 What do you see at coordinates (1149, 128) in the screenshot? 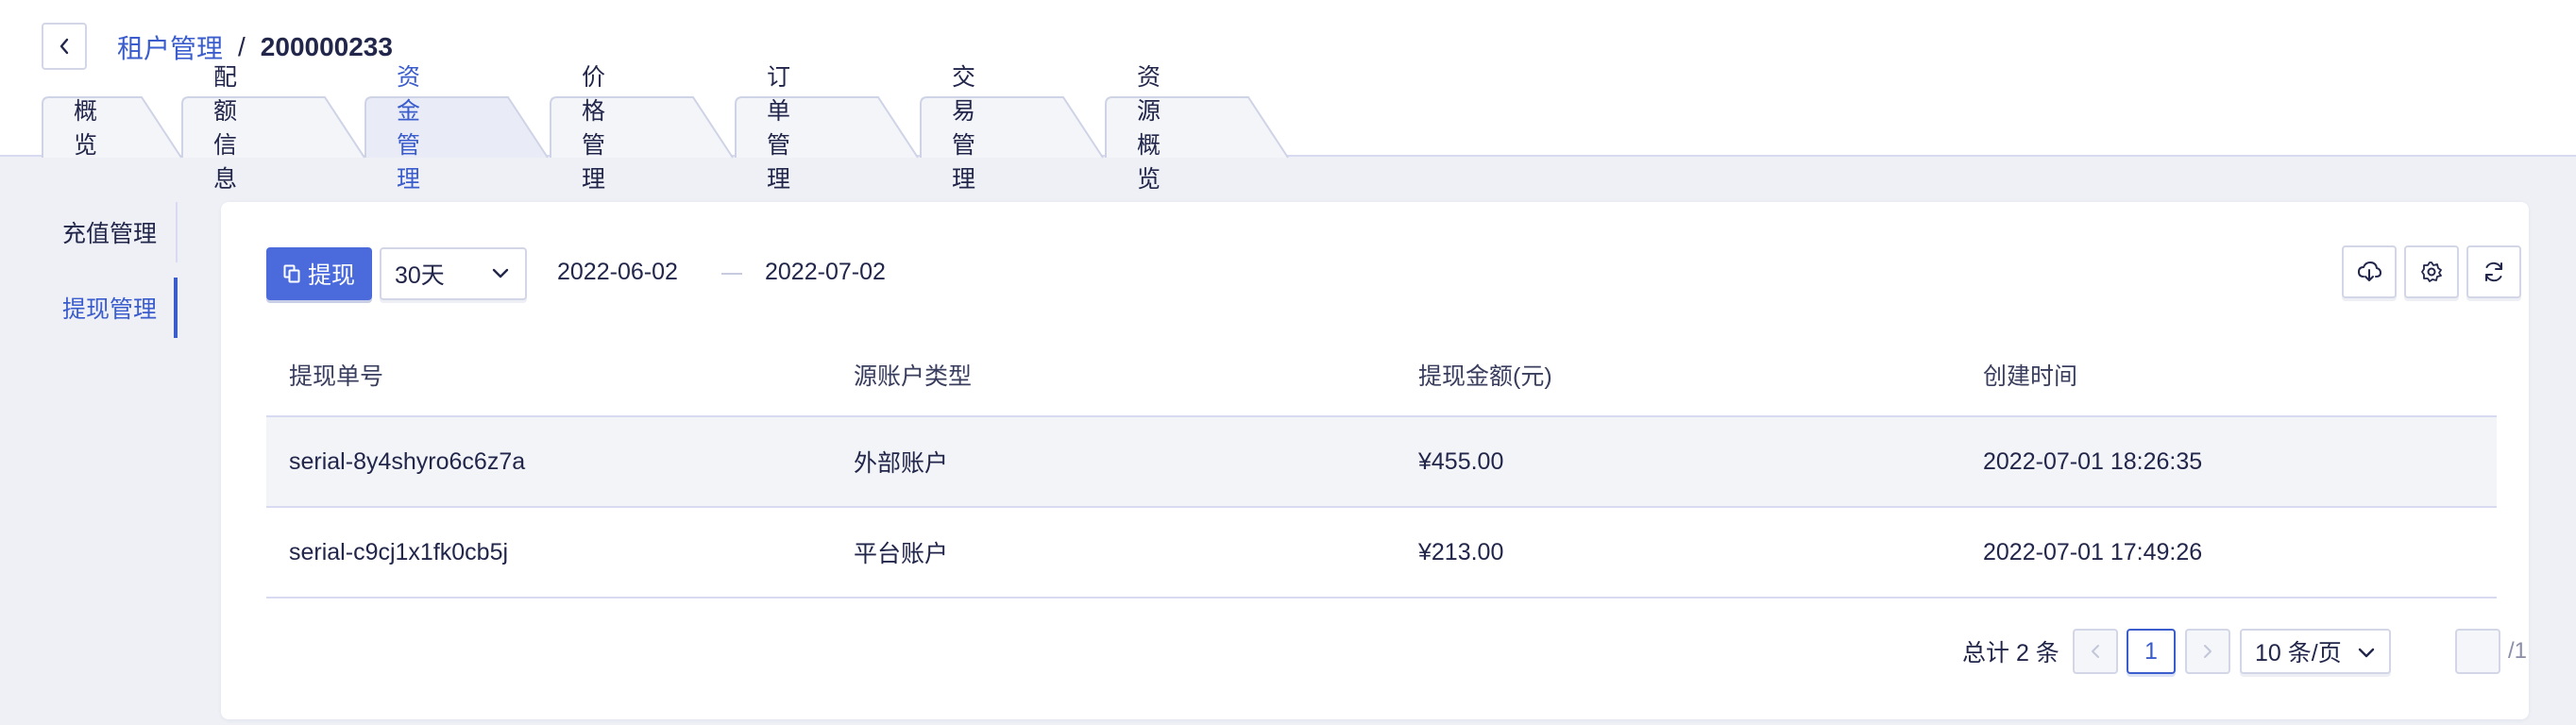
I see `tab-label: 资源概览` at bounding box center [1149, 128].